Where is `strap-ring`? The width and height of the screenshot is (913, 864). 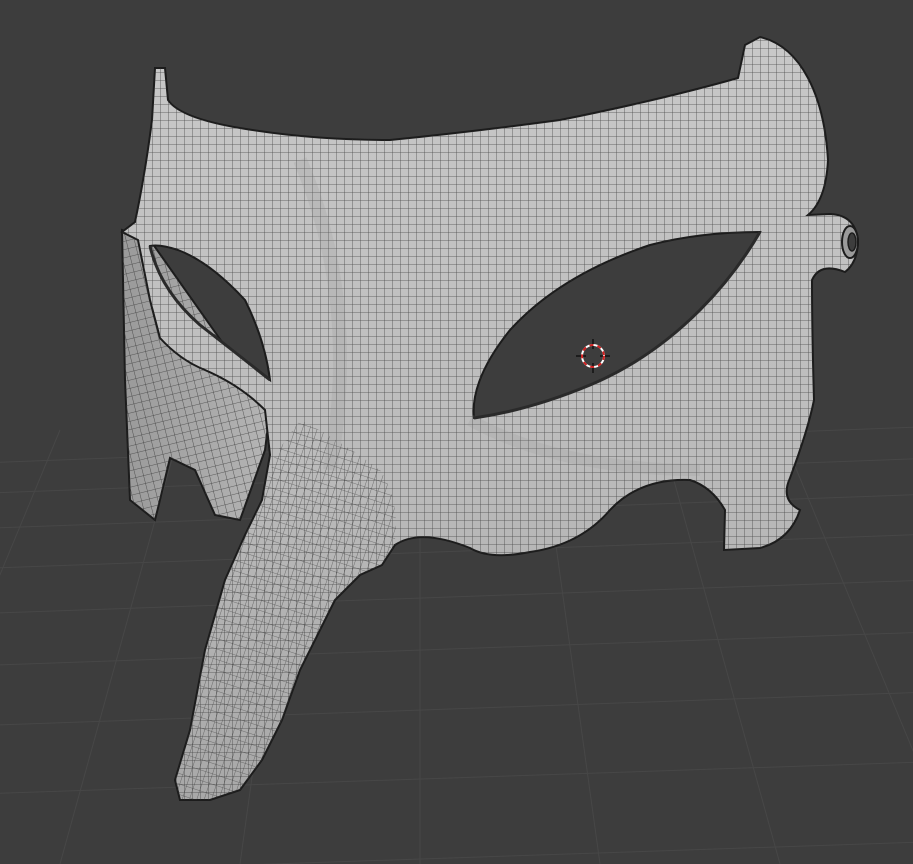
strap-ring is located at coordinates (850, 242).